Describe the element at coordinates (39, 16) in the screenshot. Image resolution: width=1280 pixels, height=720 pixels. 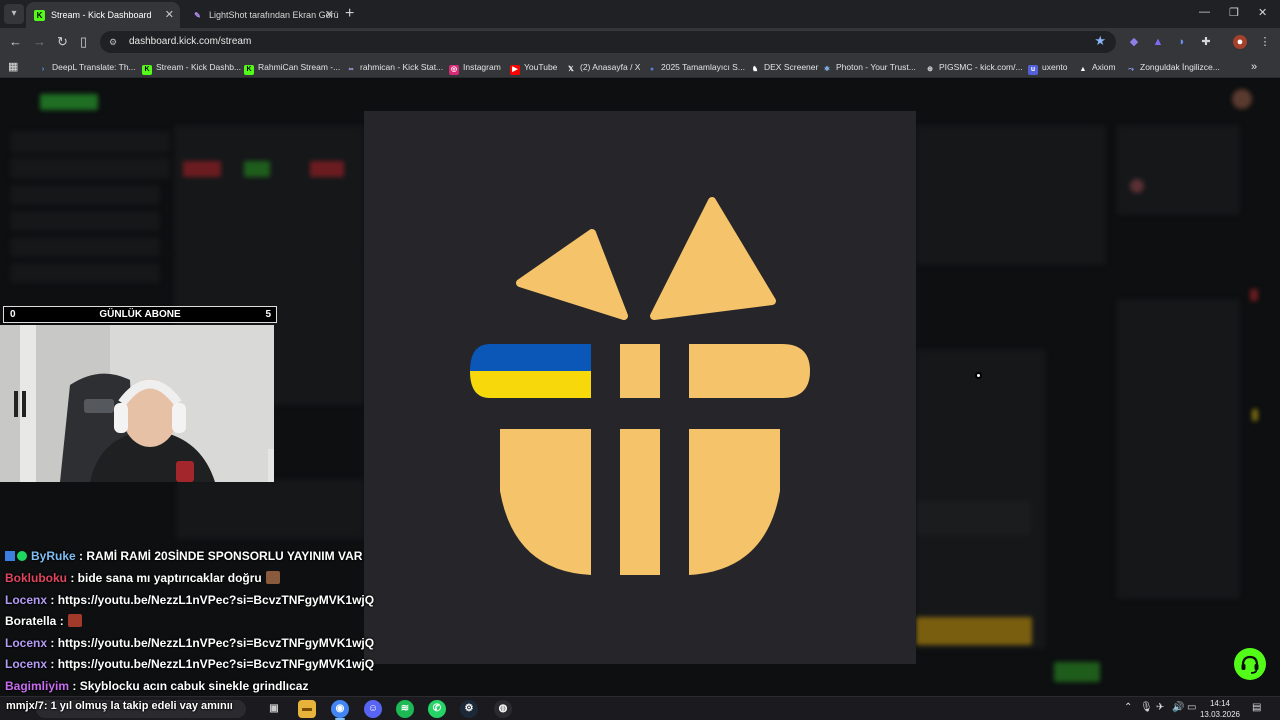
I see `kick-icon: K` at that location.